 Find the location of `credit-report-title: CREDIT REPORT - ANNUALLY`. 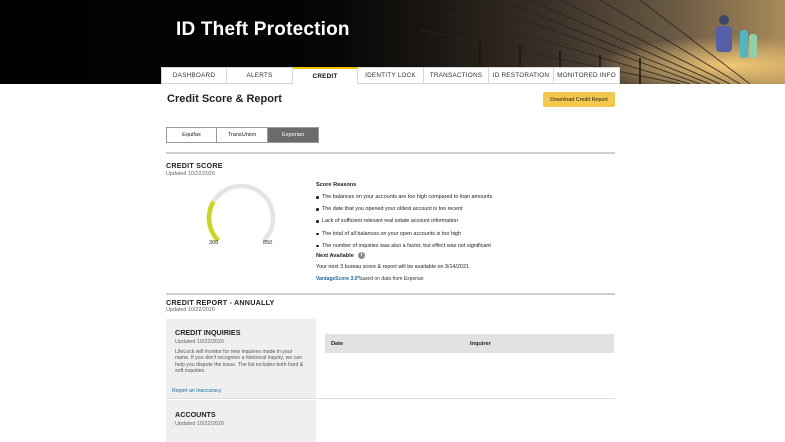

credit-report-title: CREDIT REPORT - ANNUALLY is located at coordinates (220, 302).